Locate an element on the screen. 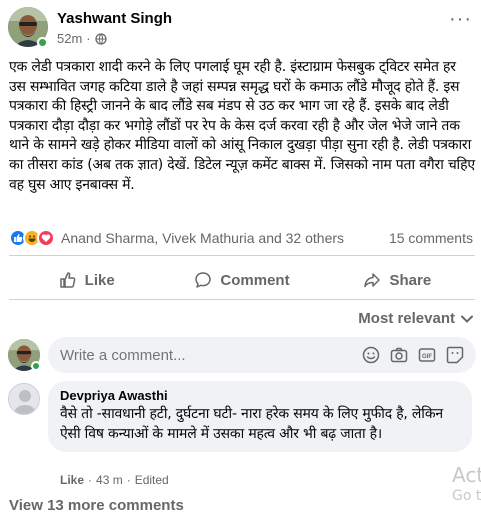 This screenshot has height=517, width=481. sticker-icon is located at coordinates (455, 355).